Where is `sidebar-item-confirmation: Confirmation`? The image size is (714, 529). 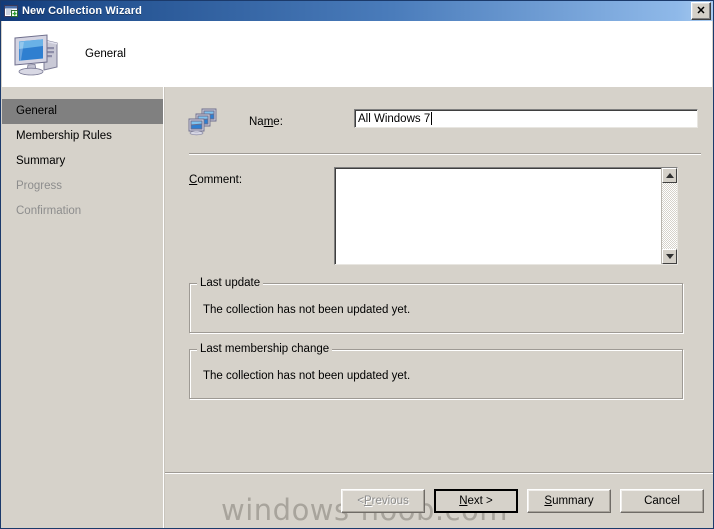 sidebar-item-confirmation: Confirmation is located at coordinates (49, 211).